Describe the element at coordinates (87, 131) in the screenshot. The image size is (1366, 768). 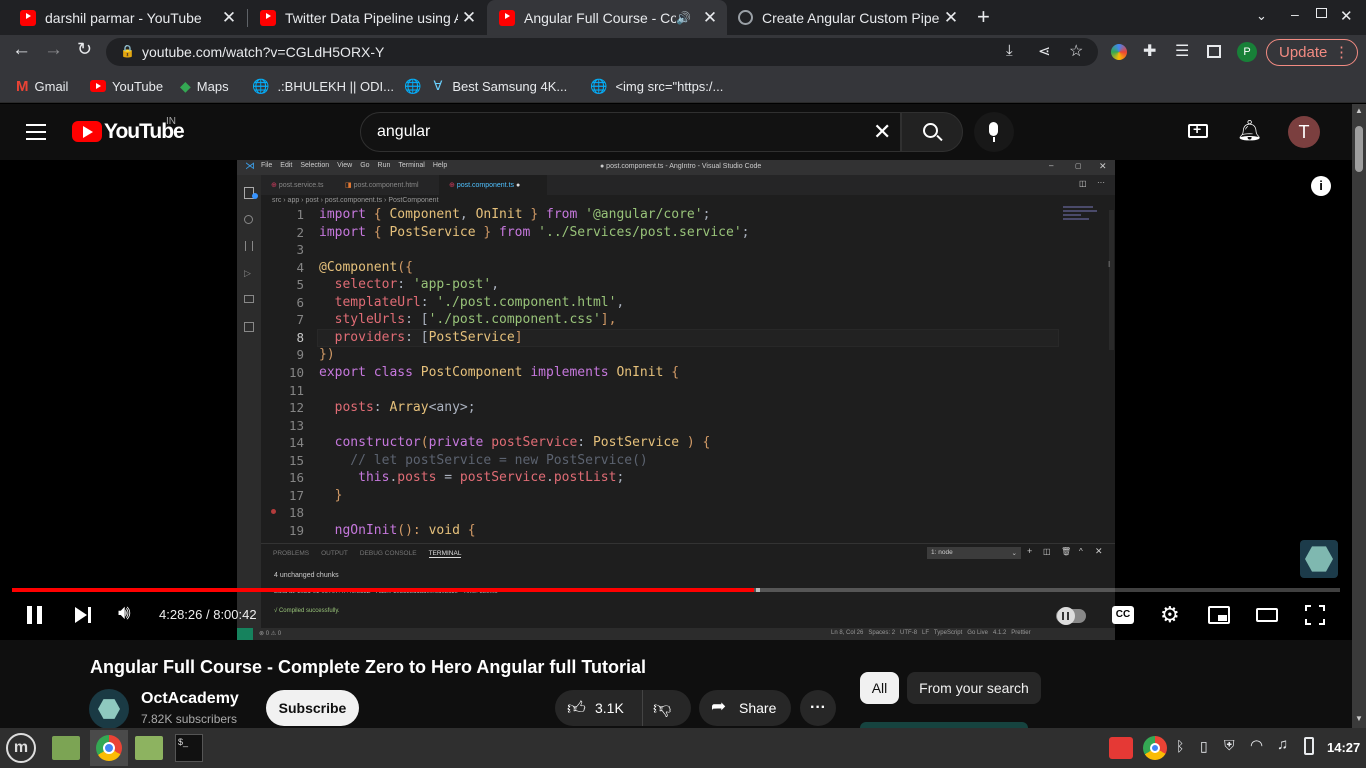
I see `youtube-logo-icon` at that location.